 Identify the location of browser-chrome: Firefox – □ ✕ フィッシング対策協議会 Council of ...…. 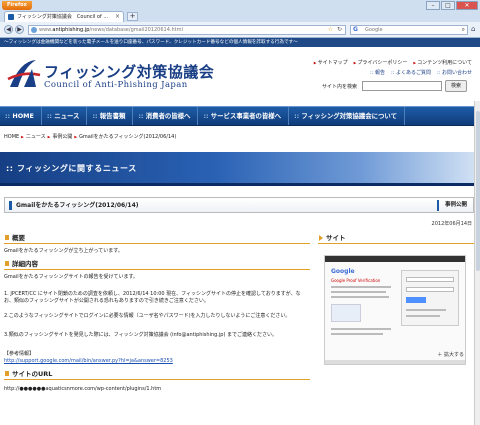
(240, 19).